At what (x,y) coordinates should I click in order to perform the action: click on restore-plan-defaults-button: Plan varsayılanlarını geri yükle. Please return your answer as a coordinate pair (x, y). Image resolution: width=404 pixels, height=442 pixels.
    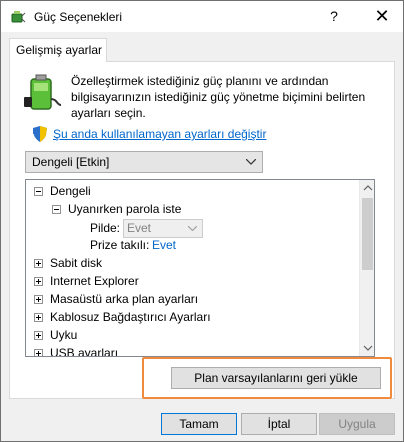
    Looking at the image, I should click on (276, 378).